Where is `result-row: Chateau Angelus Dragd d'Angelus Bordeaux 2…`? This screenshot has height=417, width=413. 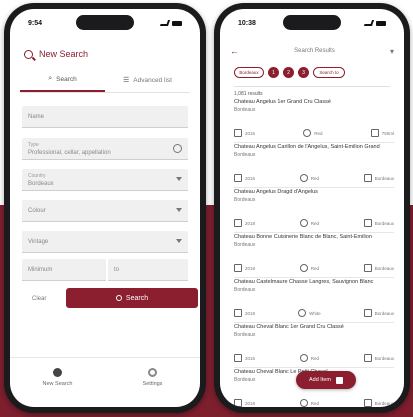
result-row: Chateau Angelus Dragd d'Angelus Bordeaux 2… is located at coordinates (314, 211).